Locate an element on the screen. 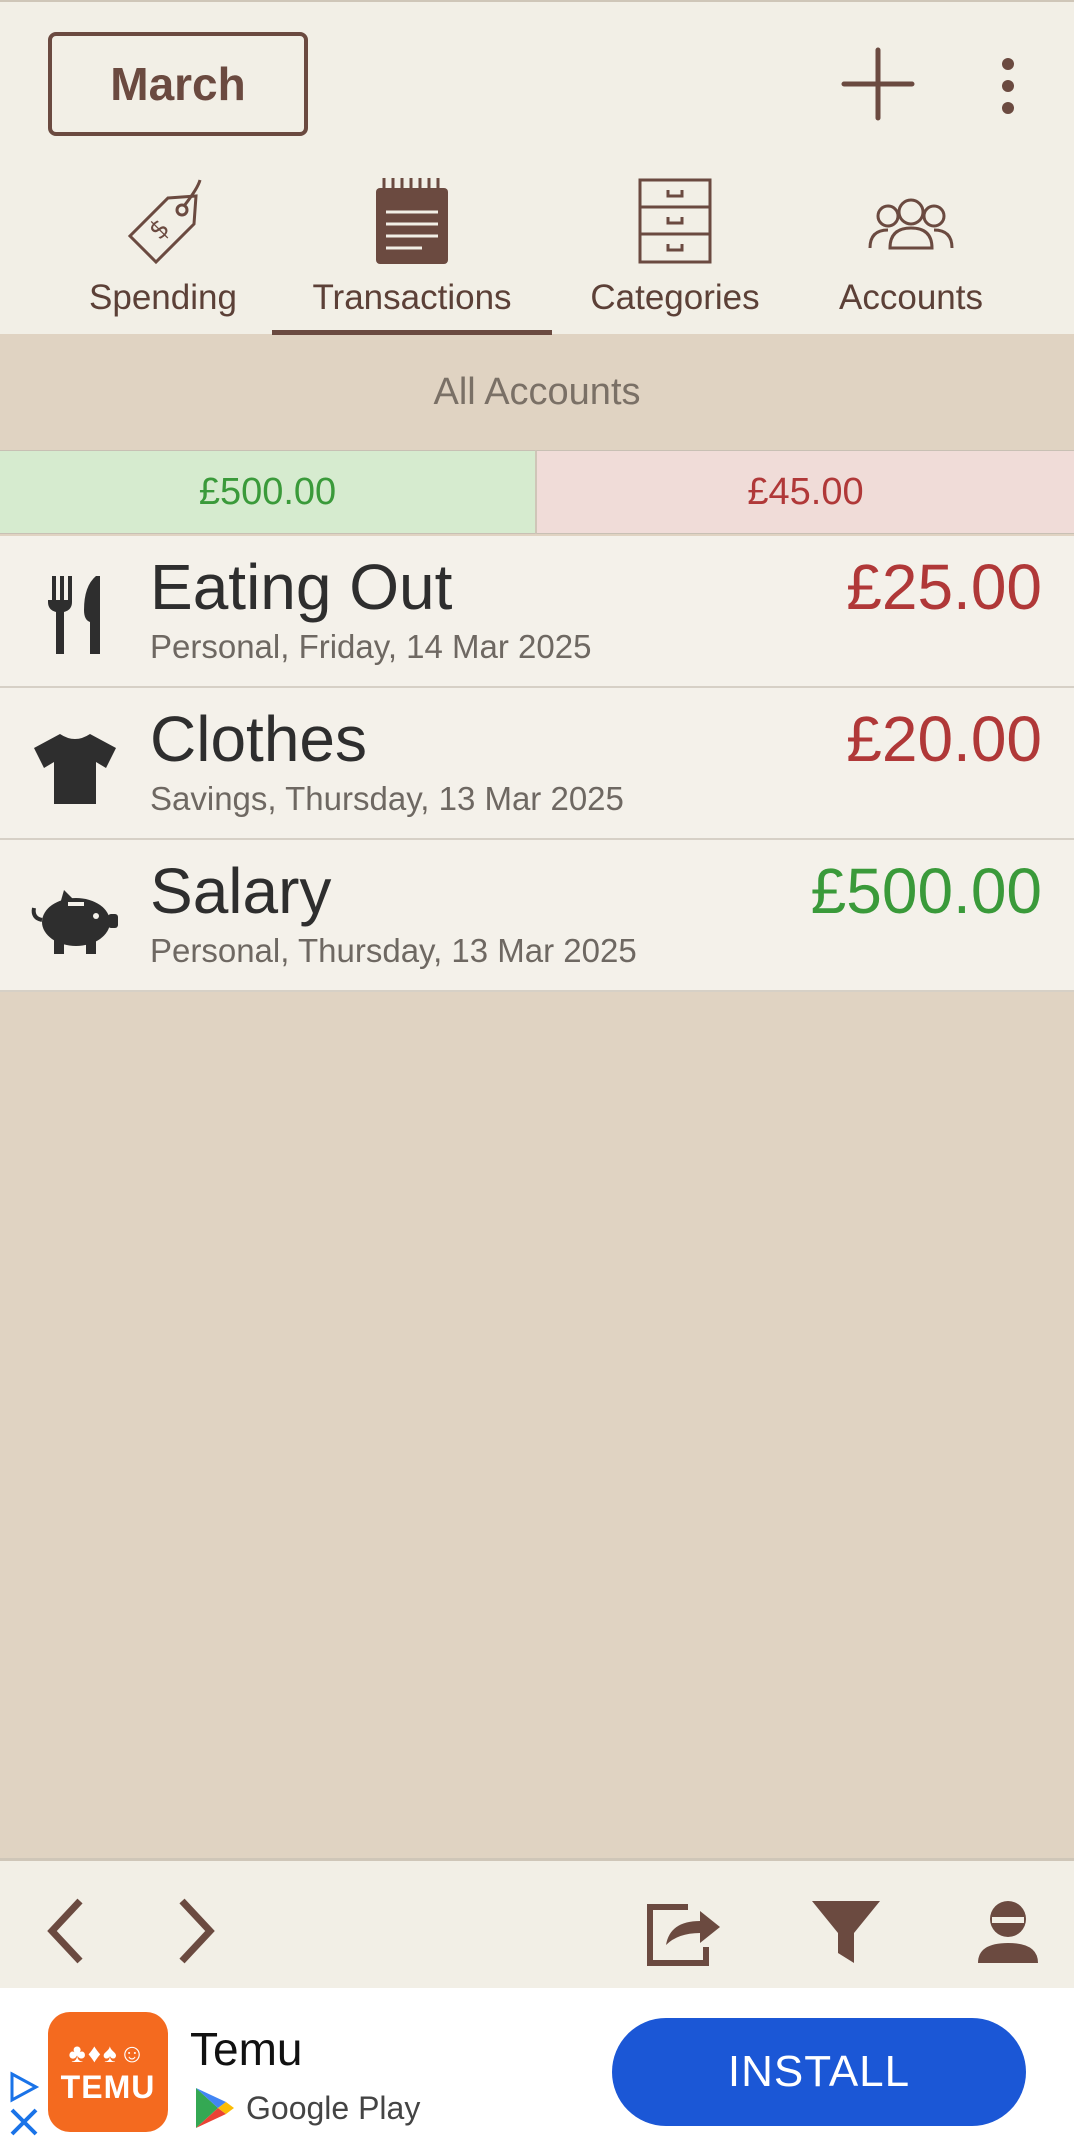  totals-summary: £500.00 £45.00 is located at coordinates (537, 492).